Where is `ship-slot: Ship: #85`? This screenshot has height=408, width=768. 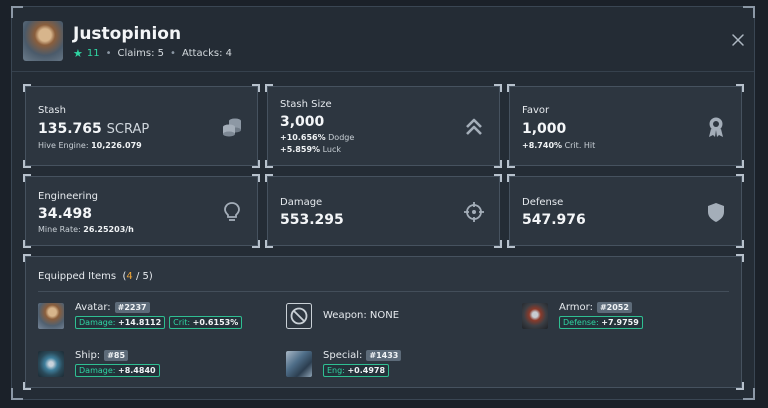
ship-slot: Ship: #85 is located at coordinates (102, 355).